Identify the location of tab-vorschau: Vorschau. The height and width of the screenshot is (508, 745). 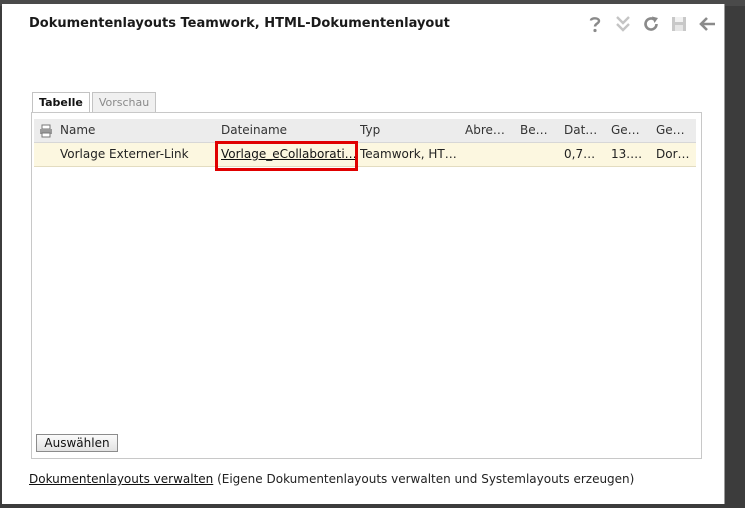
(124, 102).